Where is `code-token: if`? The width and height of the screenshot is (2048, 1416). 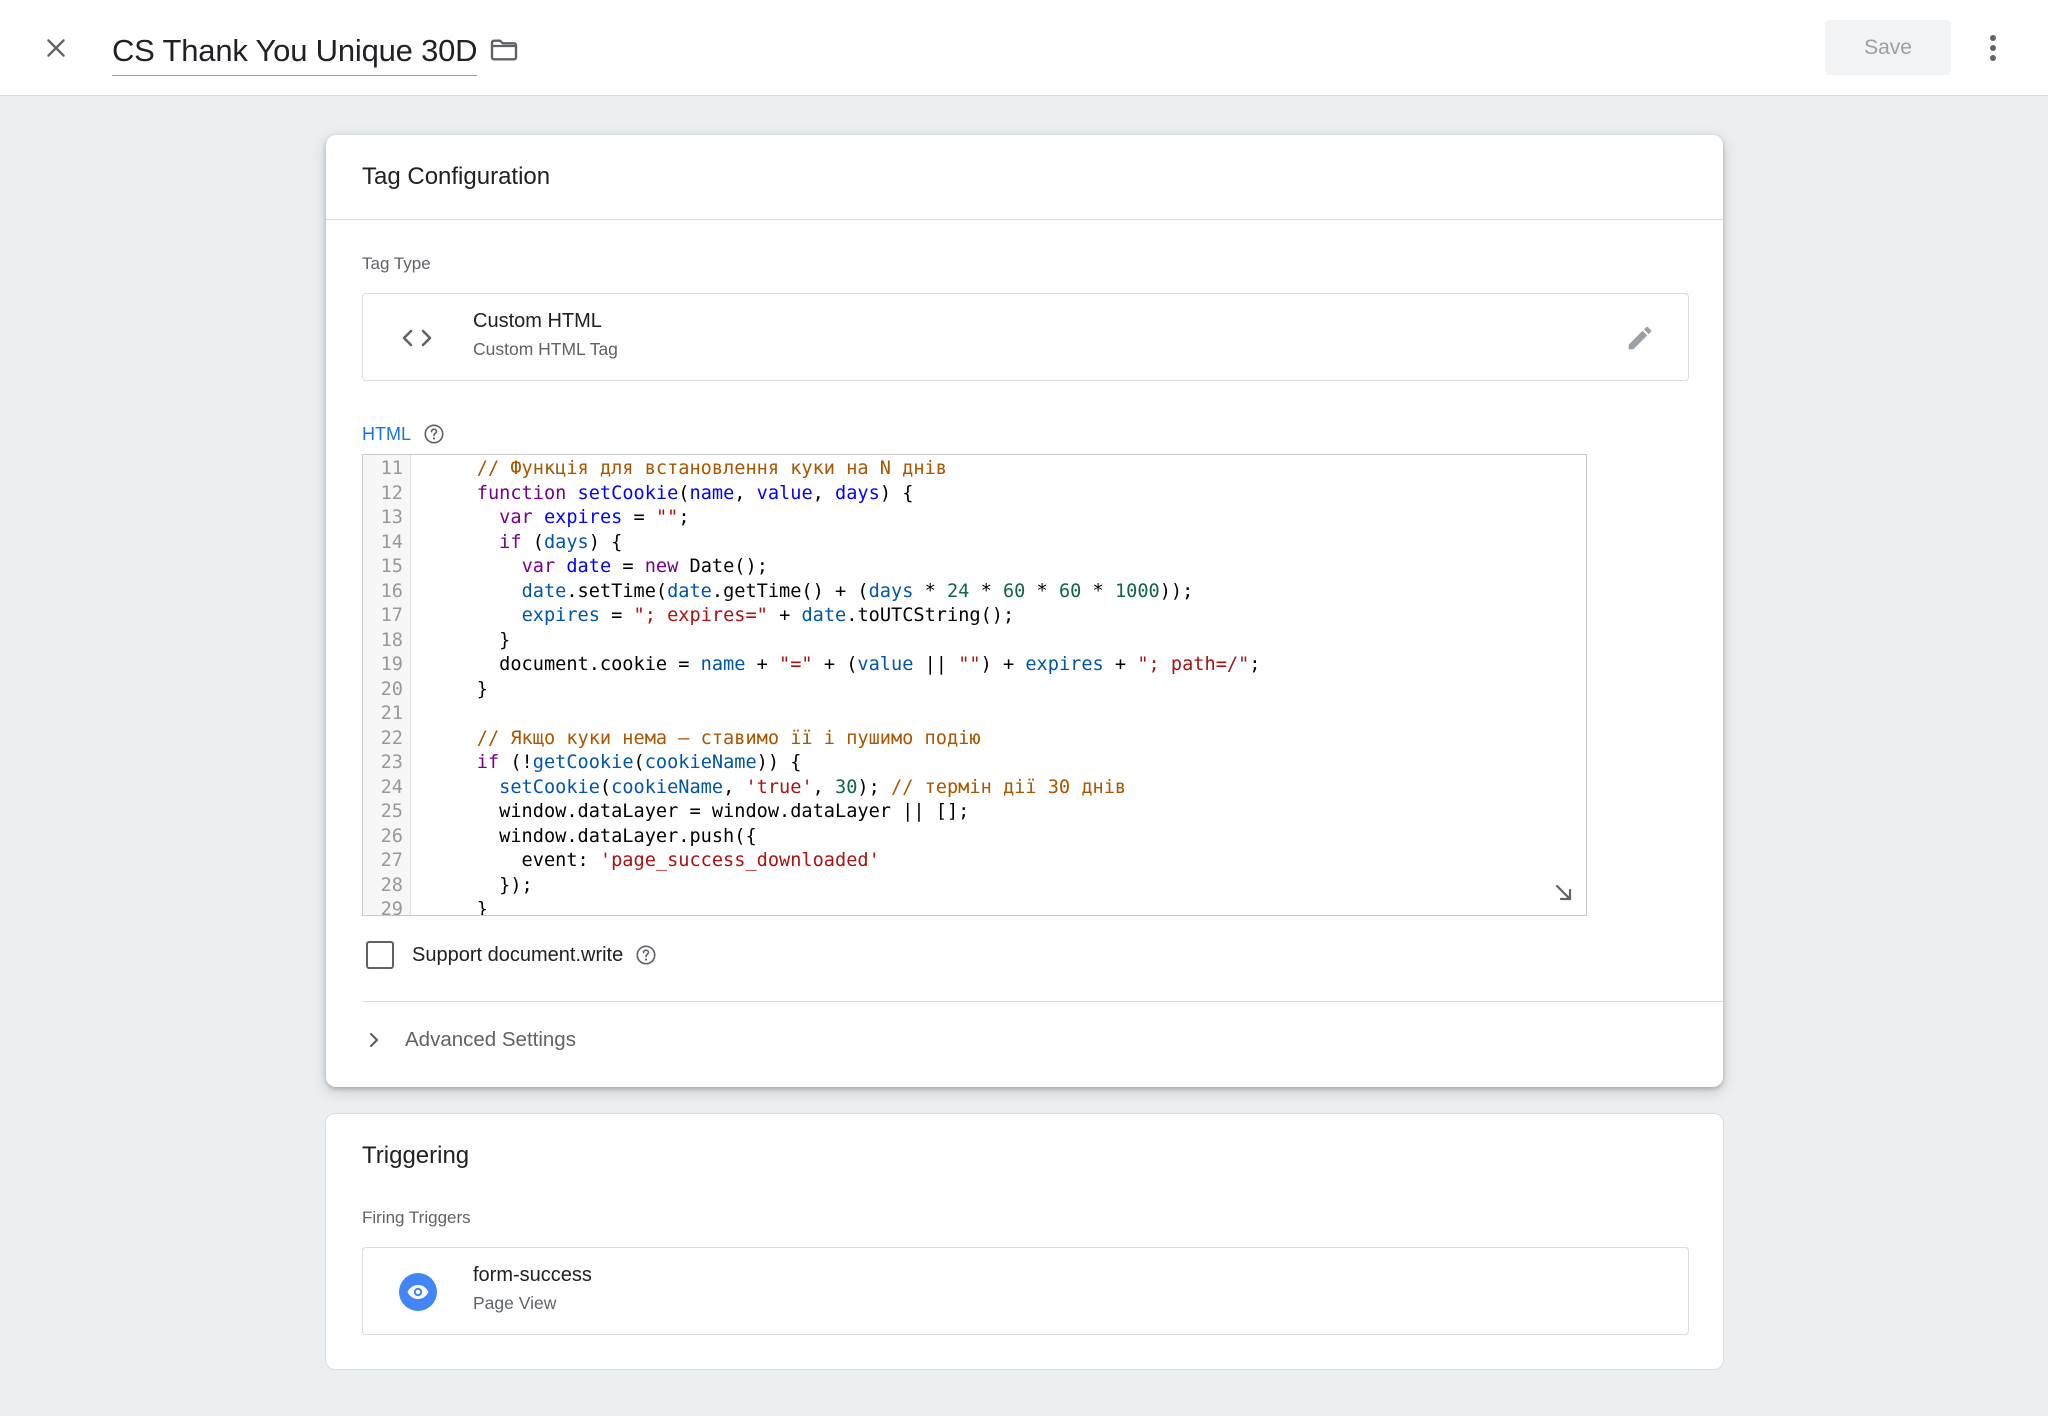 code-token: if is located at coordinates (488, 762).